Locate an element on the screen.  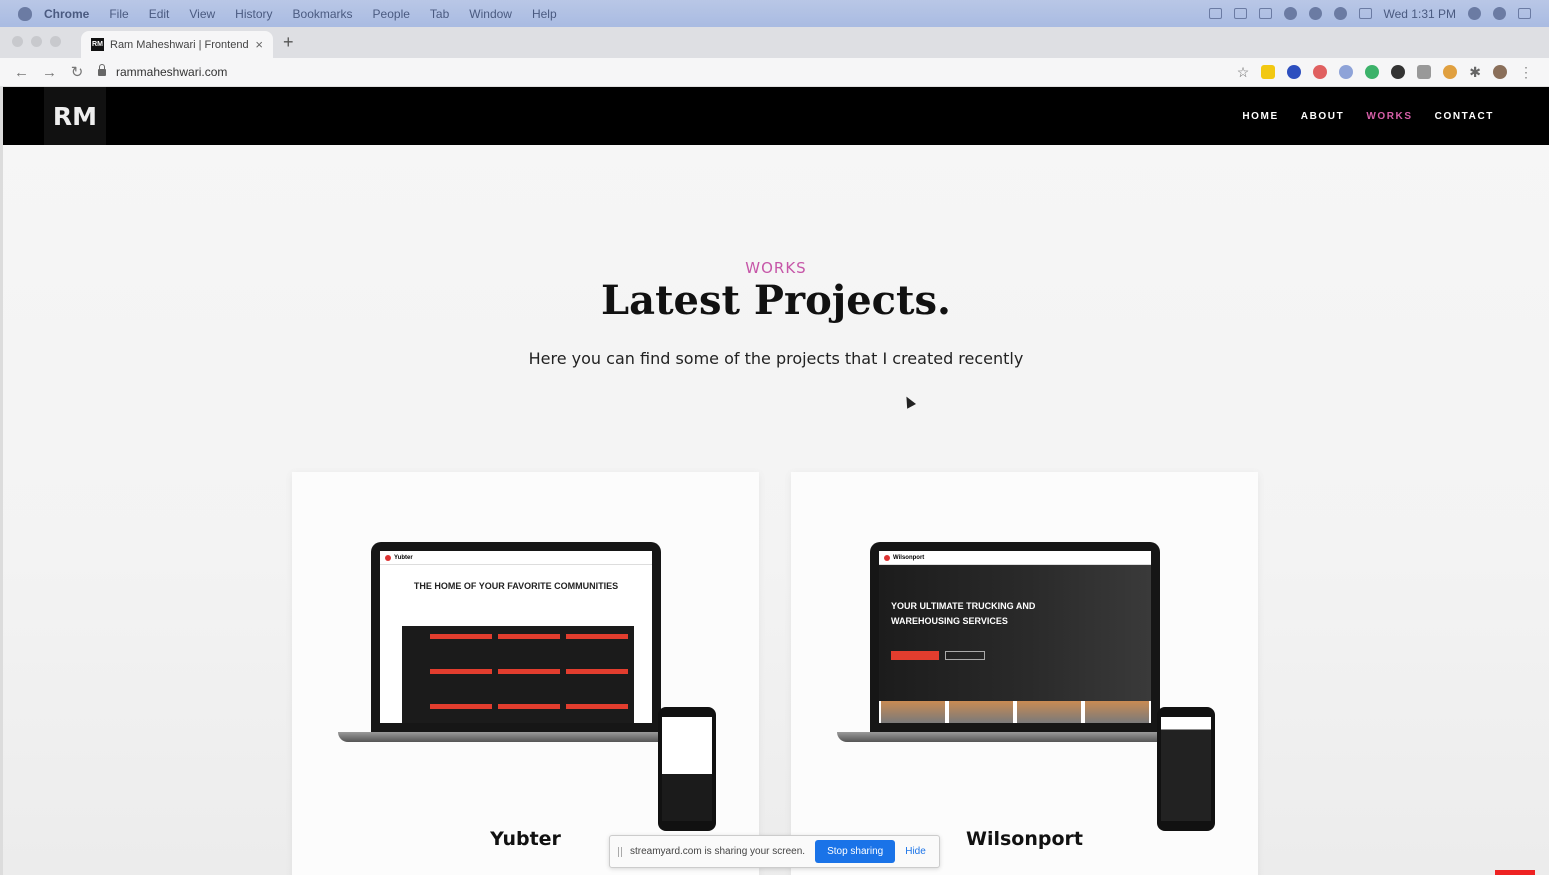
section-title: Latest Projects. is located at coordinates (776, 300).